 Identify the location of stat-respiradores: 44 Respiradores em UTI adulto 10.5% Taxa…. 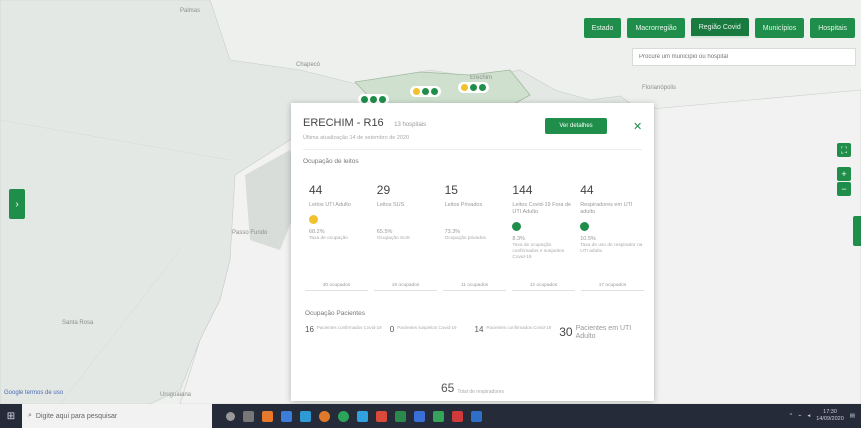
(610, 222).